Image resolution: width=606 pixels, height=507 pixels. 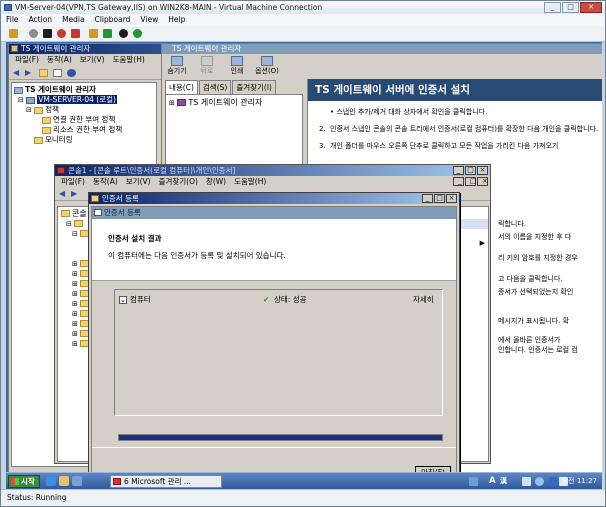 What do you see at coordinates (107, 33) in the screenshot?
I see `reset-icon` at bounding box center [107, 33].